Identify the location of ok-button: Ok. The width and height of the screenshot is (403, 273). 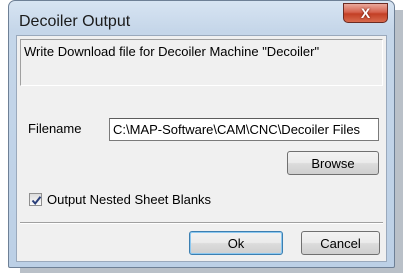
(236, 243).